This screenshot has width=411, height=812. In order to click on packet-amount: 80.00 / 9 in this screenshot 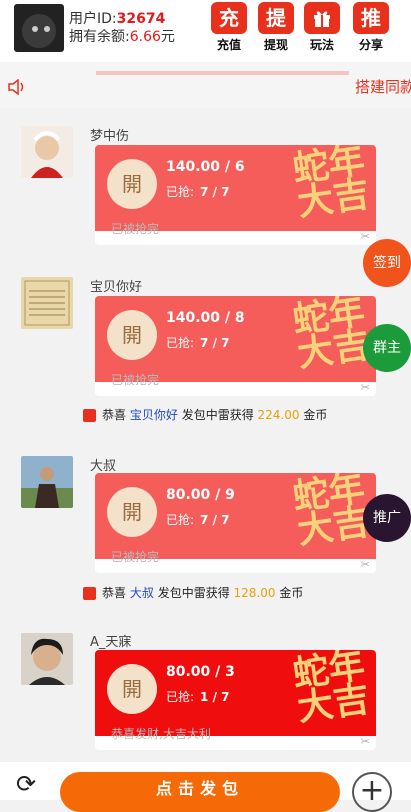, I will do `click(200, 495)`.